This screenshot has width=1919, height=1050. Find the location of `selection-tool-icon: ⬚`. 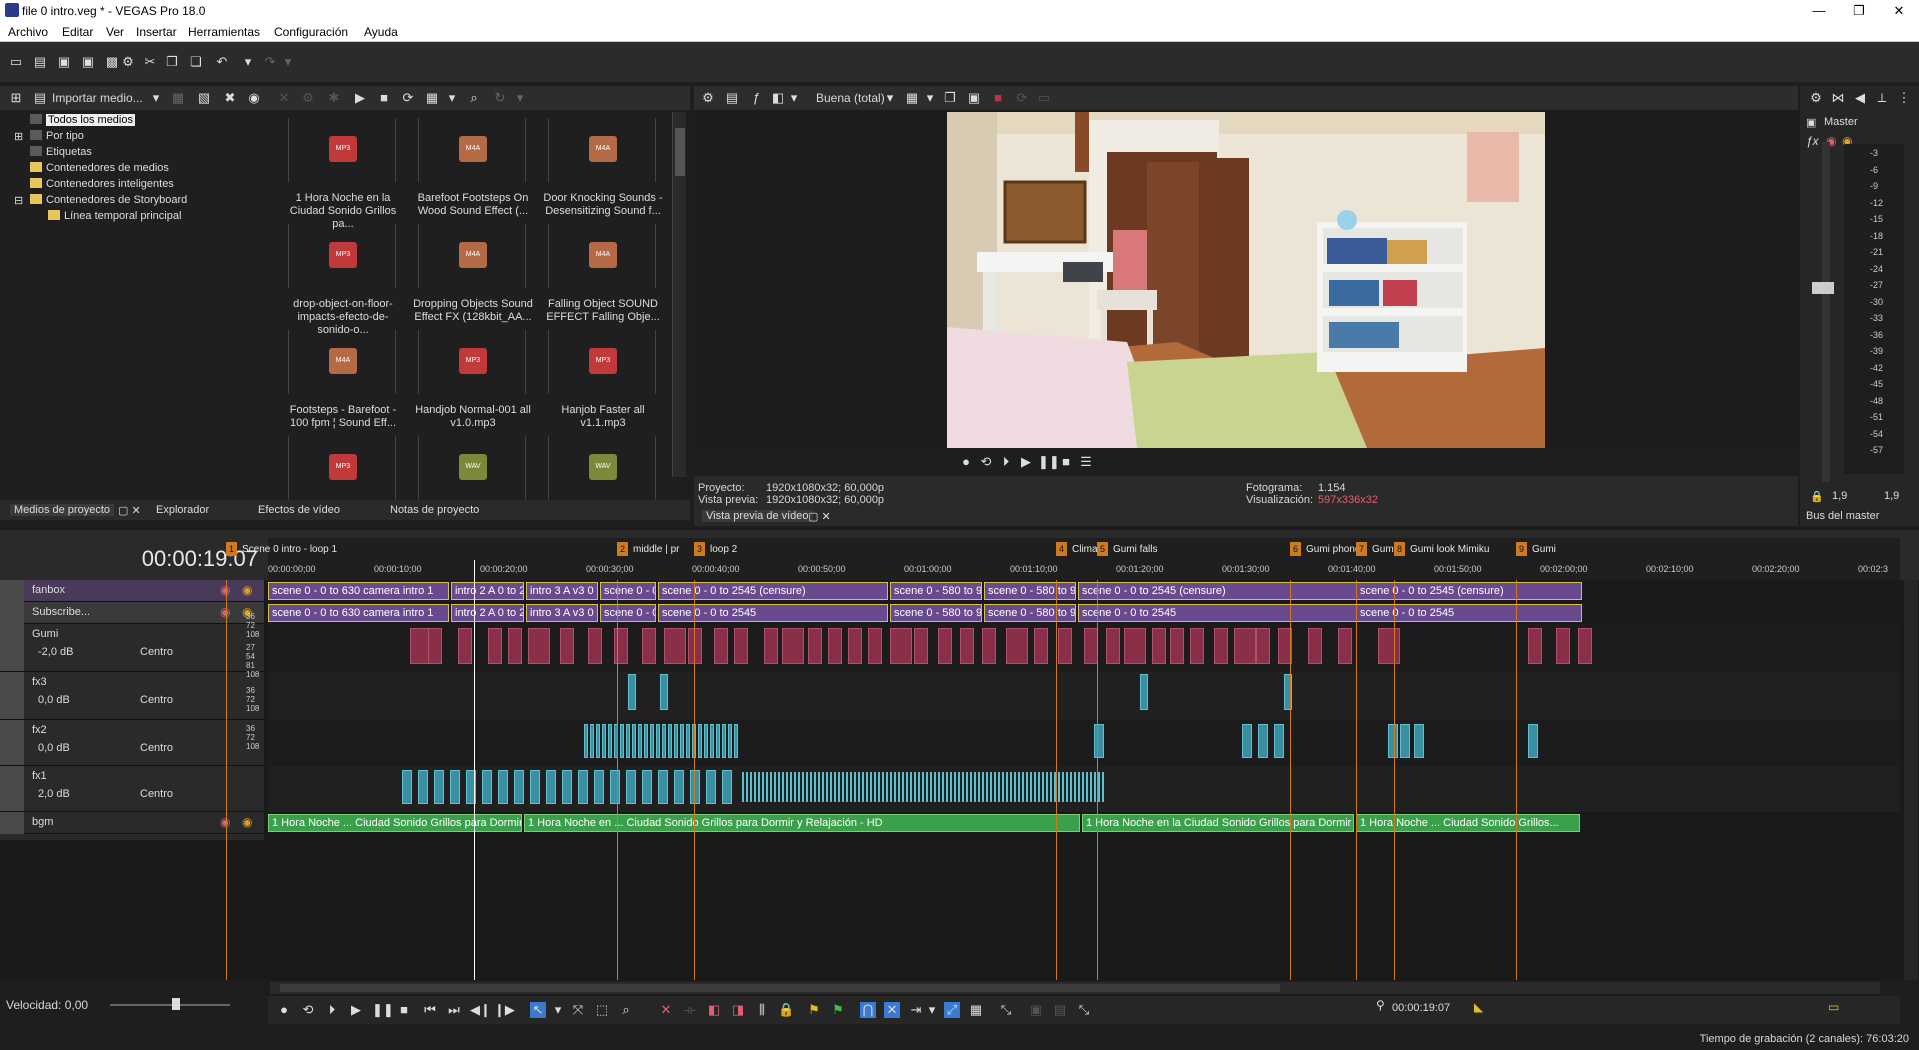

selection-tool-icon: ⬚ is located at coordinates (602, 1010).